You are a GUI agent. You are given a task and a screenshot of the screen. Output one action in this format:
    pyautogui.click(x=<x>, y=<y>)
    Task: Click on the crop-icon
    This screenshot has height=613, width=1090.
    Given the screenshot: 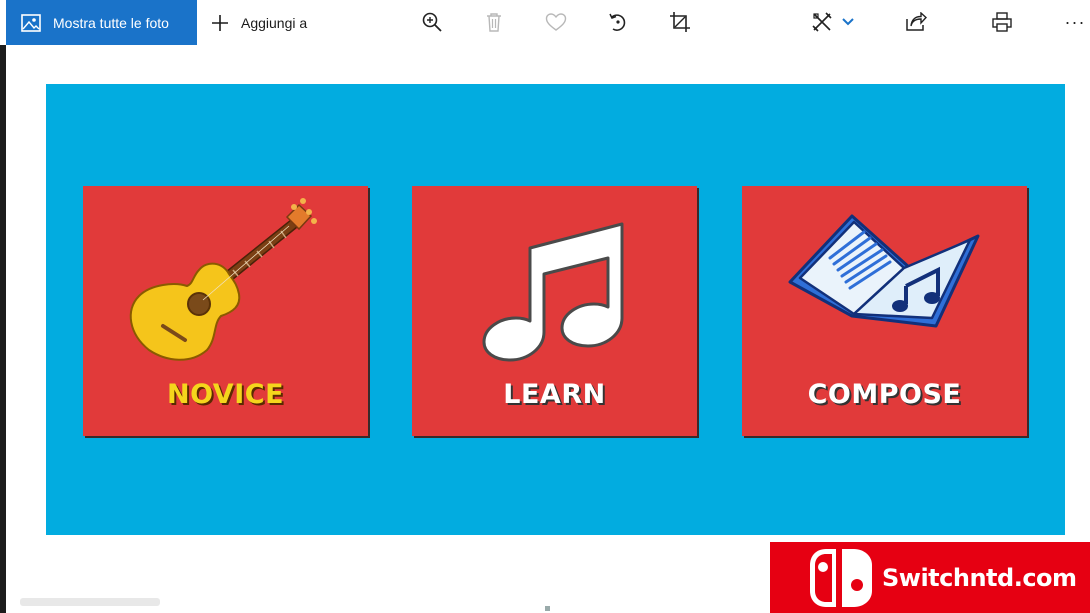 What is the action you would take?
    pyautogui.click(x=680, y=22)
    